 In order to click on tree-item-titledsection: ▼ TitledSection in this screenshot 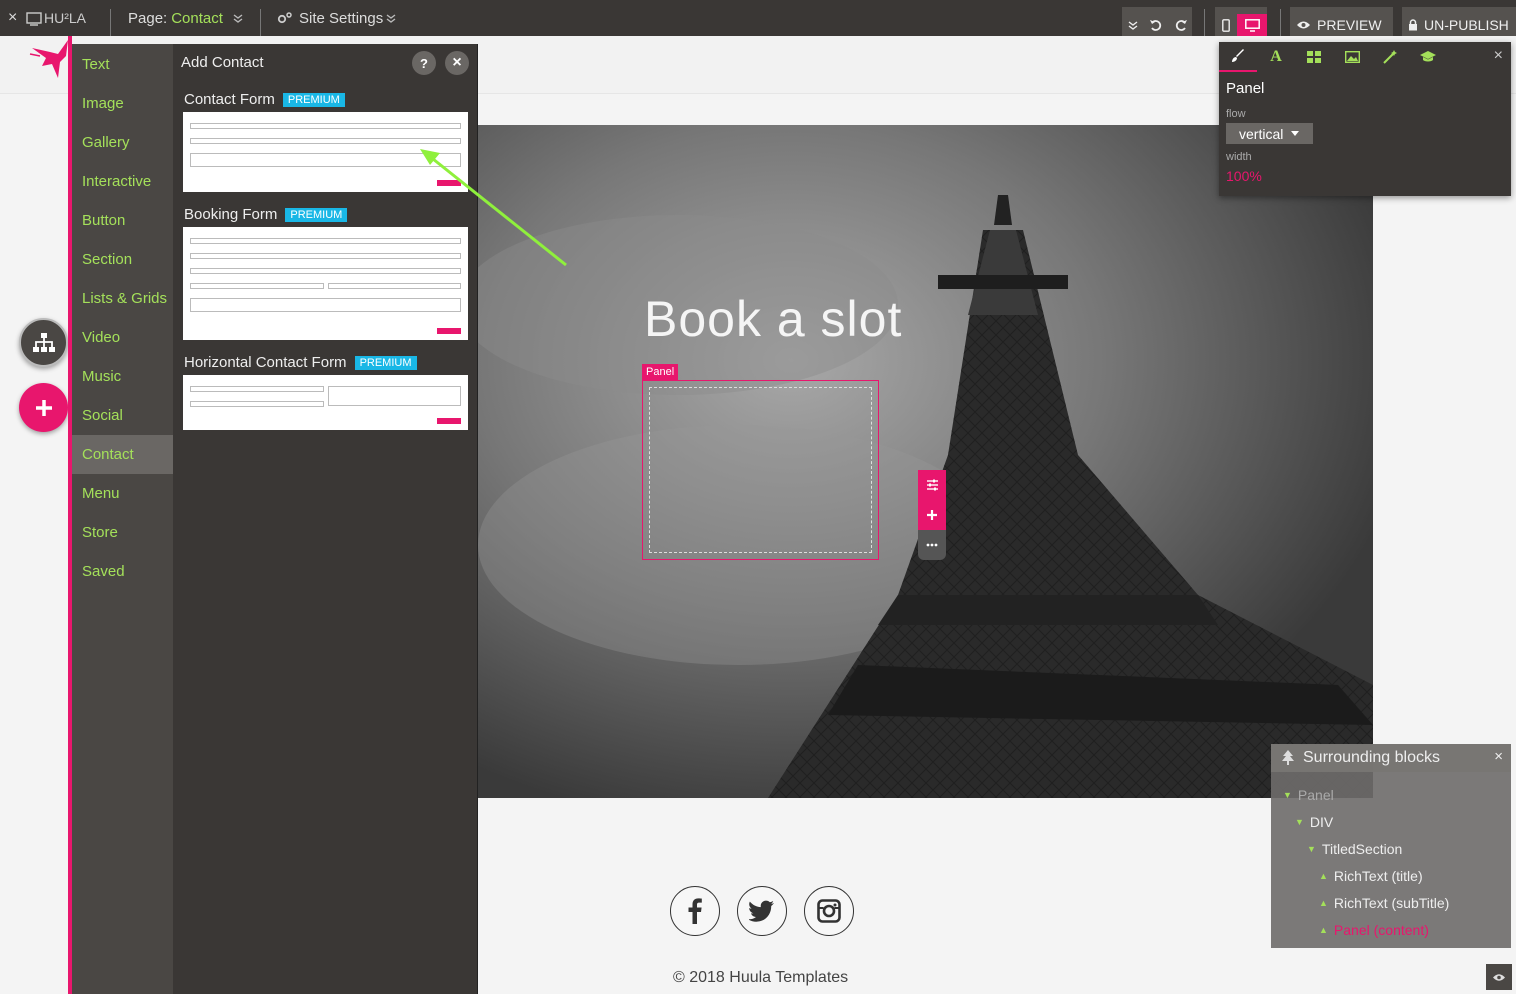, I will do `click(1354, 849)`.